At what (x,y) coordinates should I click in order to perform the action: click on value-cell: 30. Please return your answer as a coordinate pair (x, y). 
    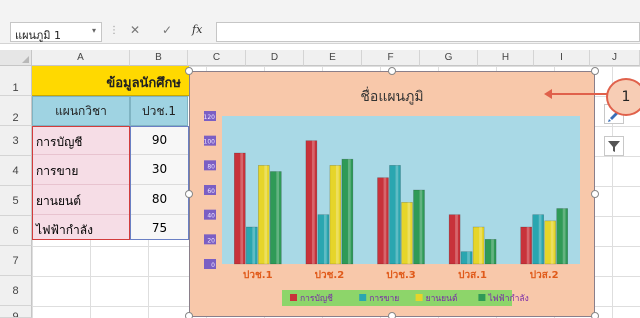
    Looking at the image, I should click on (159, 170).